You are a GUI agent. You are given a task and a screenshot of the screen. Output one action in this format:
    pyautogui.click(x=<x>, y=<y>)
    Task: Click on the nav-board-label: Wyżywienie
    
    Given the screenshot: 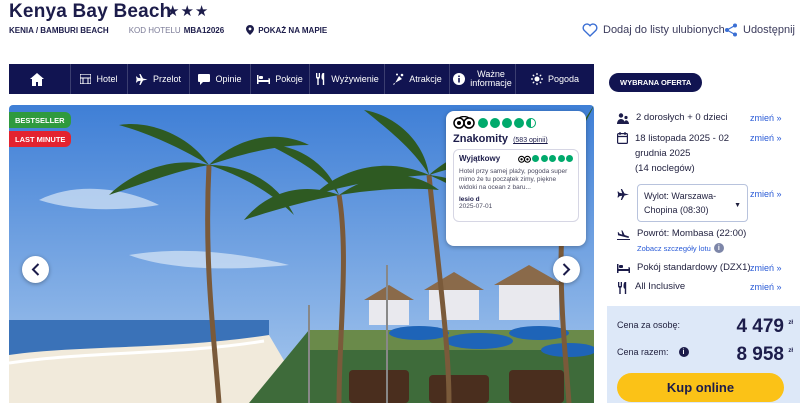 What is the action you would take?
    pyautogui.click(x=355, y=79)
    